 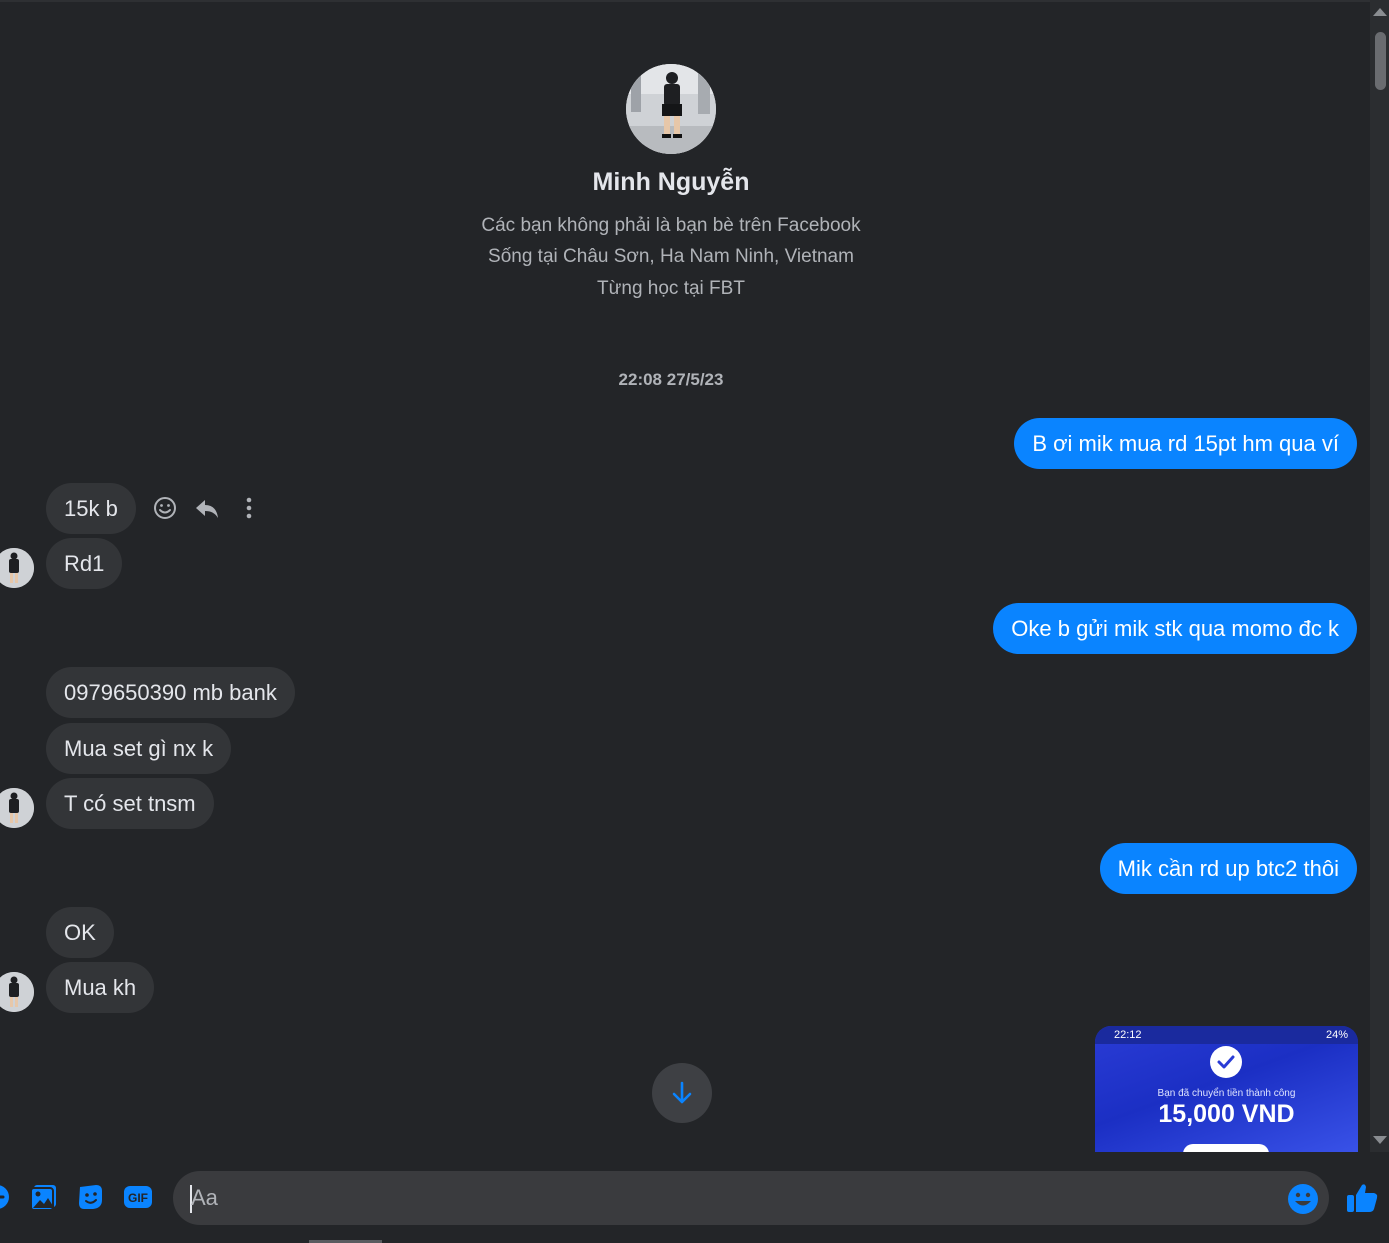 What do you see at coordinates (671, 379) in the screenshot?
I see `message-timestamp: 22:08 27/5/23` at bounding box center [671, 379].